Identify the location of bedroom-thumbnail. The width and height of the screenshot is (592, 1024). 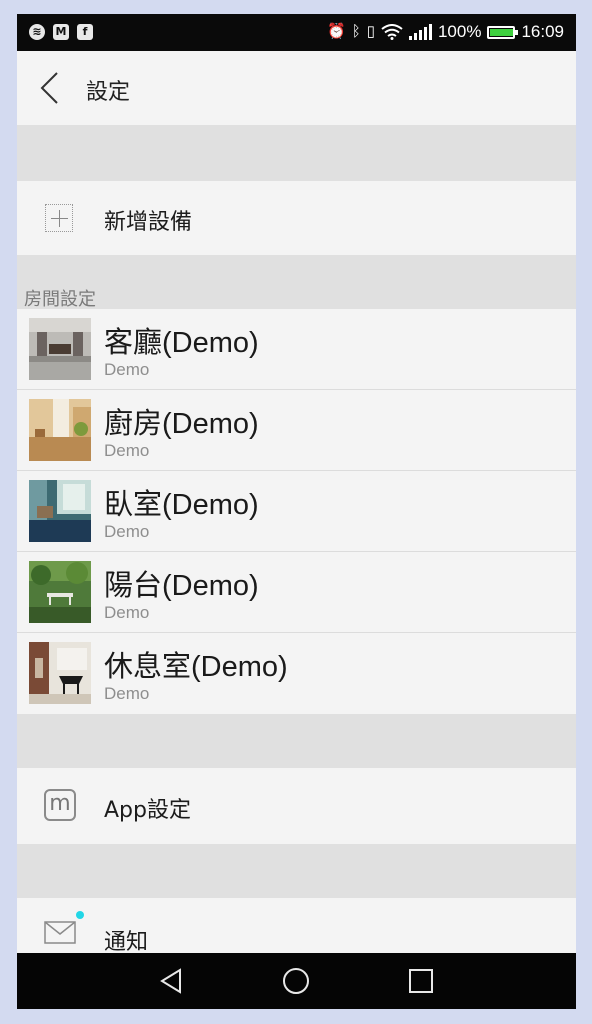
(60, 511).